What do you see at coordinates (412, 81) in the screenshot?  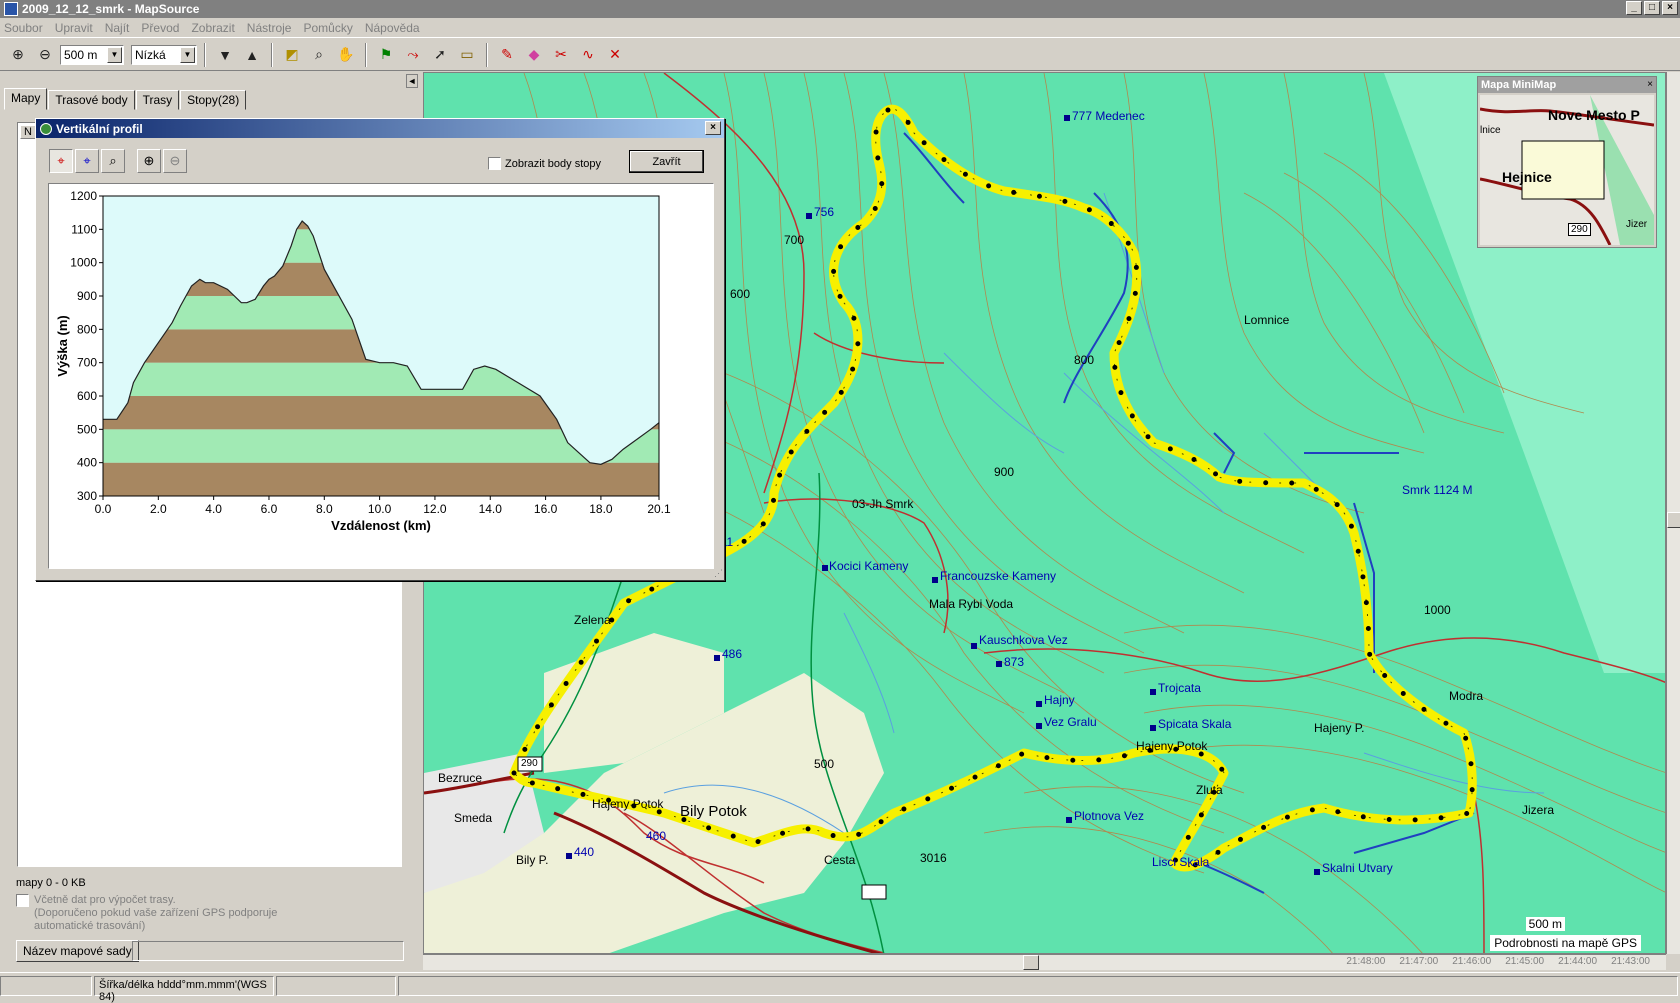 I see `panel-pin-icon: ◄` at bounding box center [412, 81].